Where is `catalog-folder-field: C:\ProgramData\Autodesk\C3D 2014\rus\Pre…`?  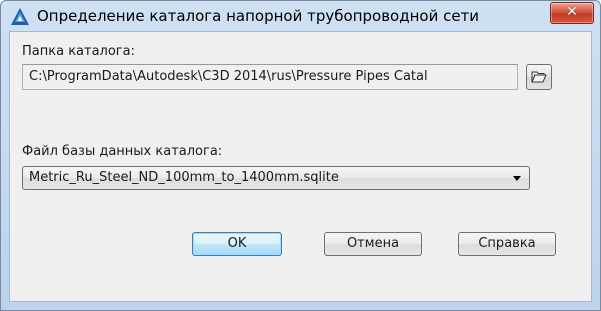 catalog-folder-field: C:\ProgramData\Autodesk\C3D 2014\rus\Pre… is located at coordinates (270, 77).